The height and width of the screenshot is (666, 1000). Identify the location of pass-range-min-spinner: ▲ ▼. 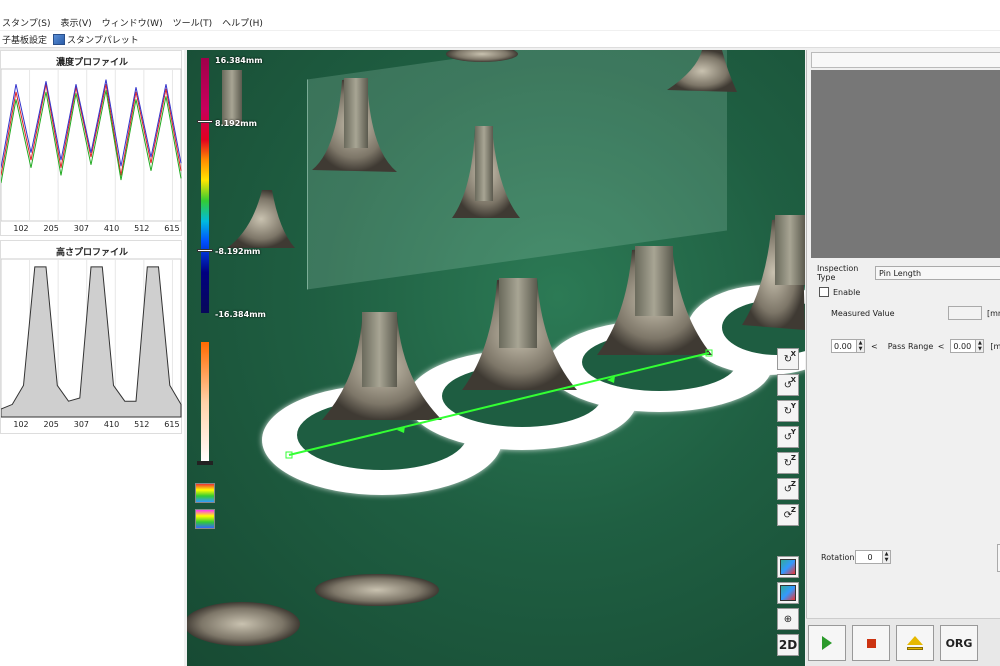
(861, 346).